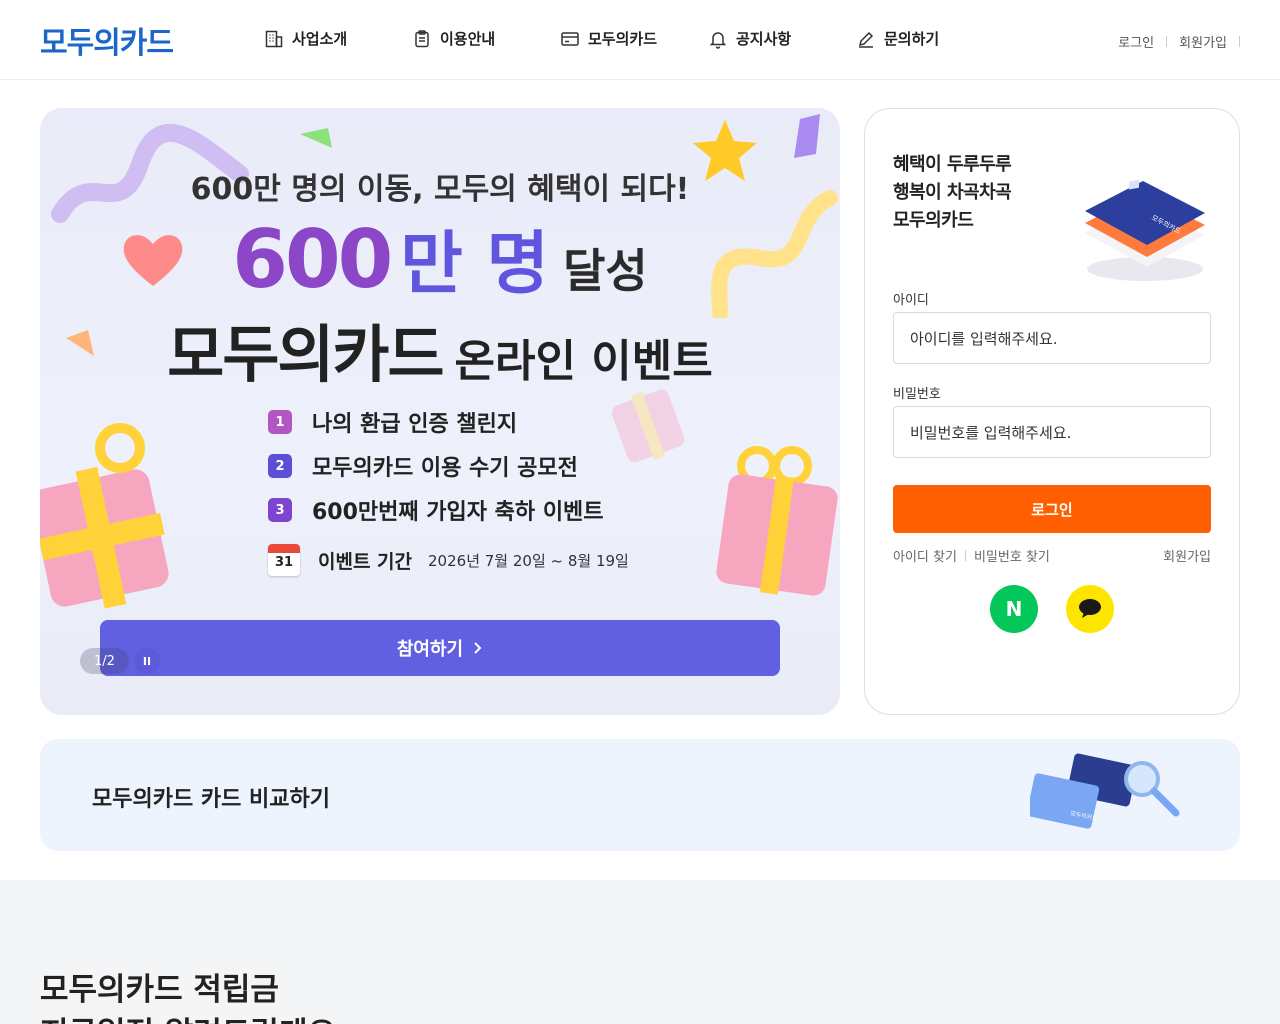  What do you see at coordinates (305, 354) in the screenshot?
I see `title-main: 모두의카드` at bounding box center [305, 354].